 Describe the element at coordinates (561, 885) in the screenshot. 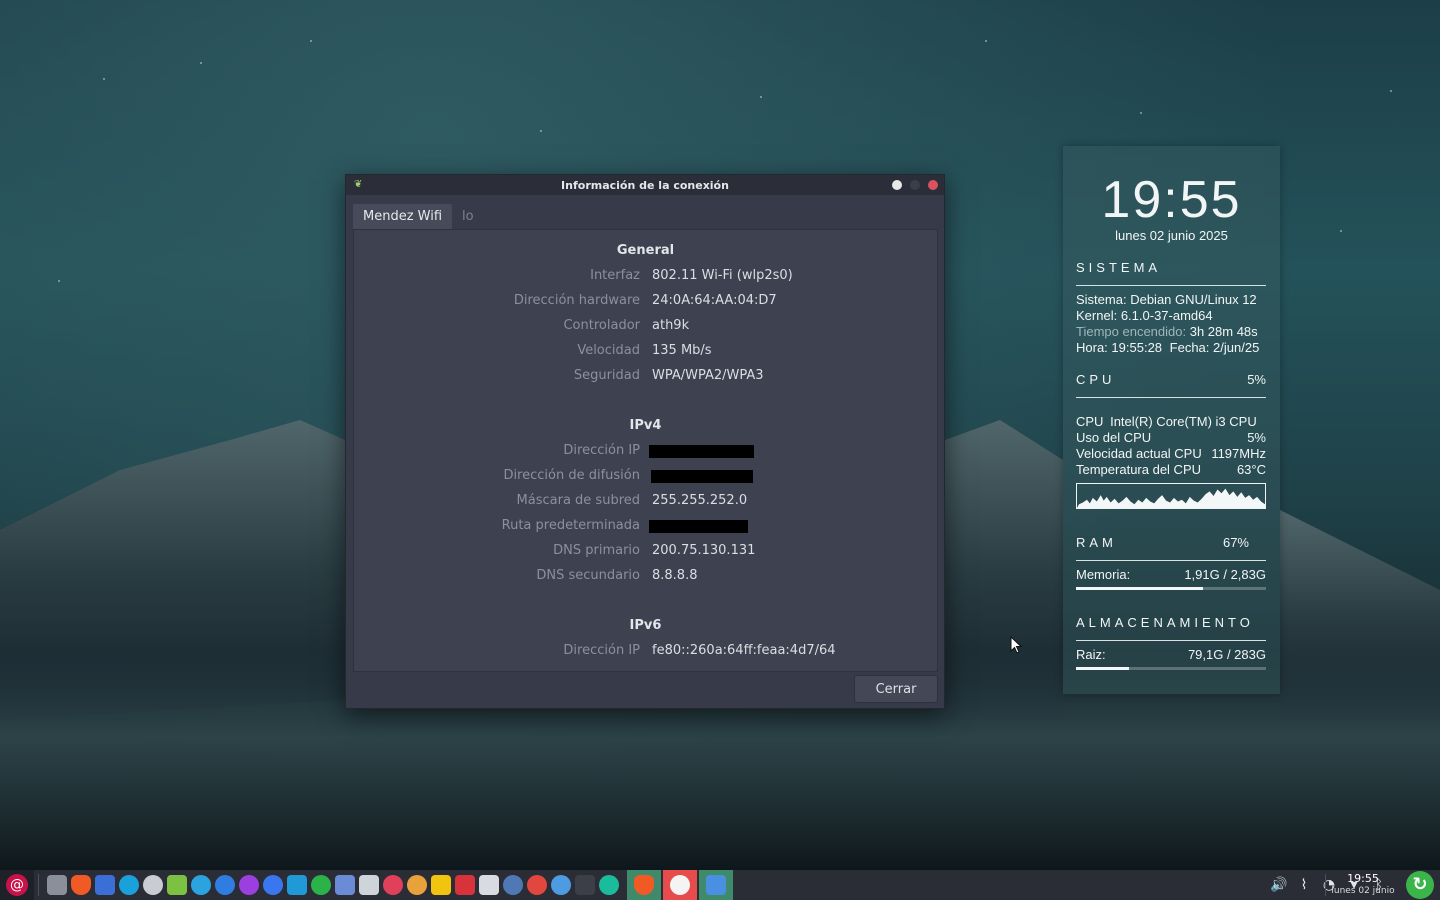

I see `web-browser-icon` at that location.